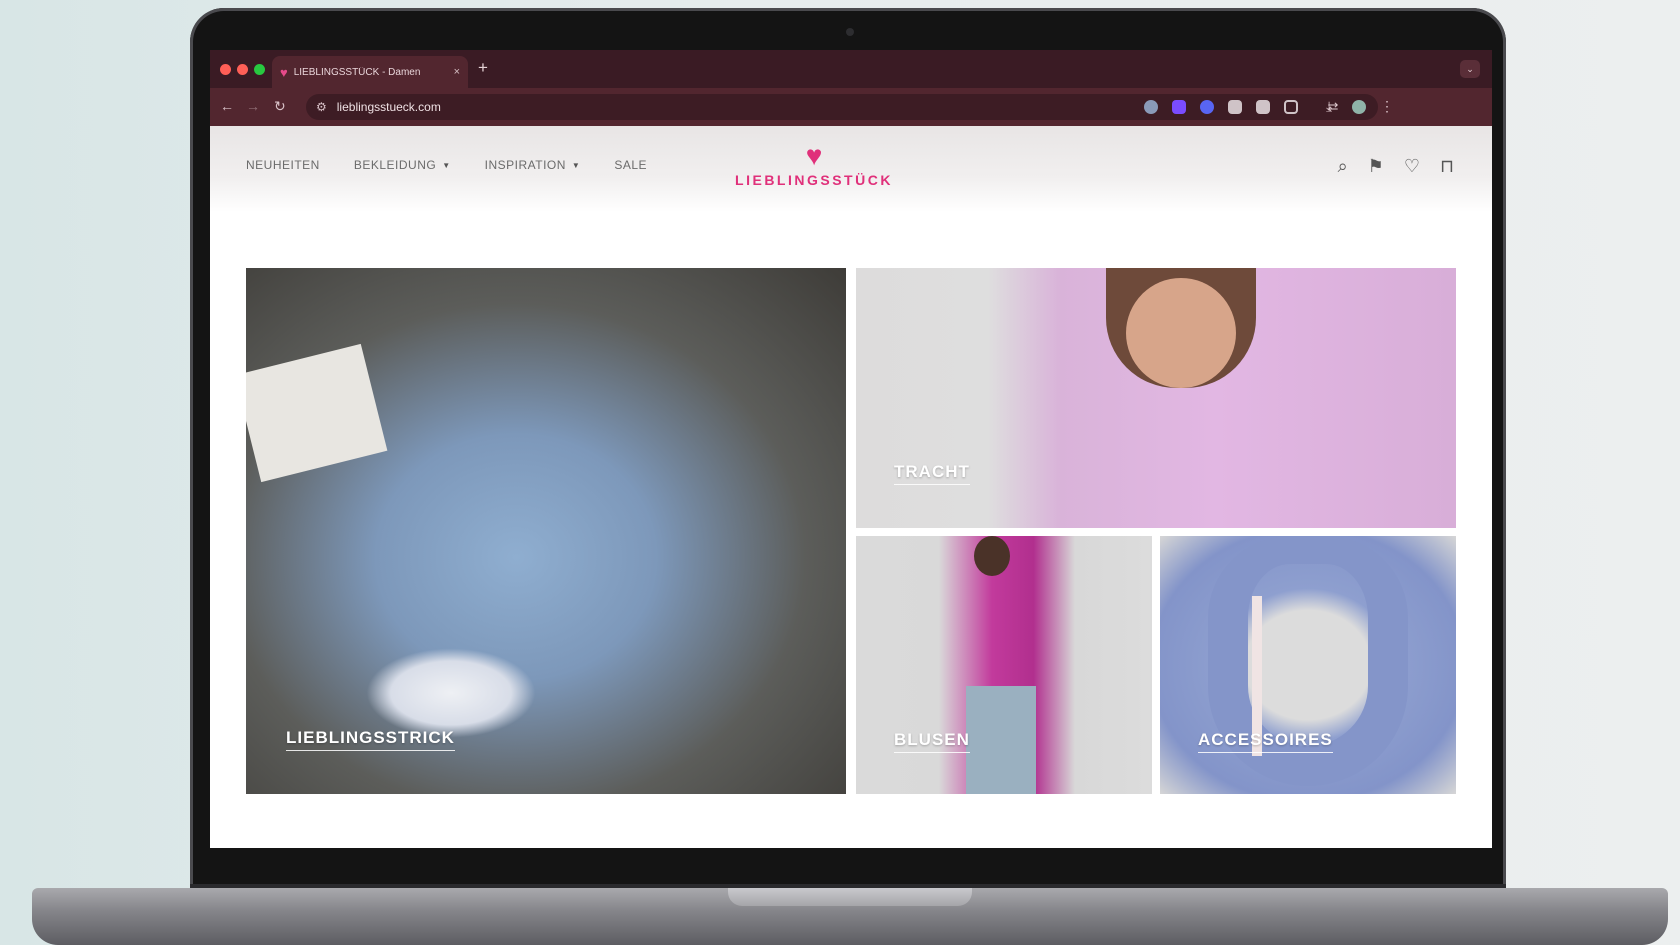 This screenshot has height=945, width=1680. I want to click on tile-label: BLUSEN, so click(932, 741).